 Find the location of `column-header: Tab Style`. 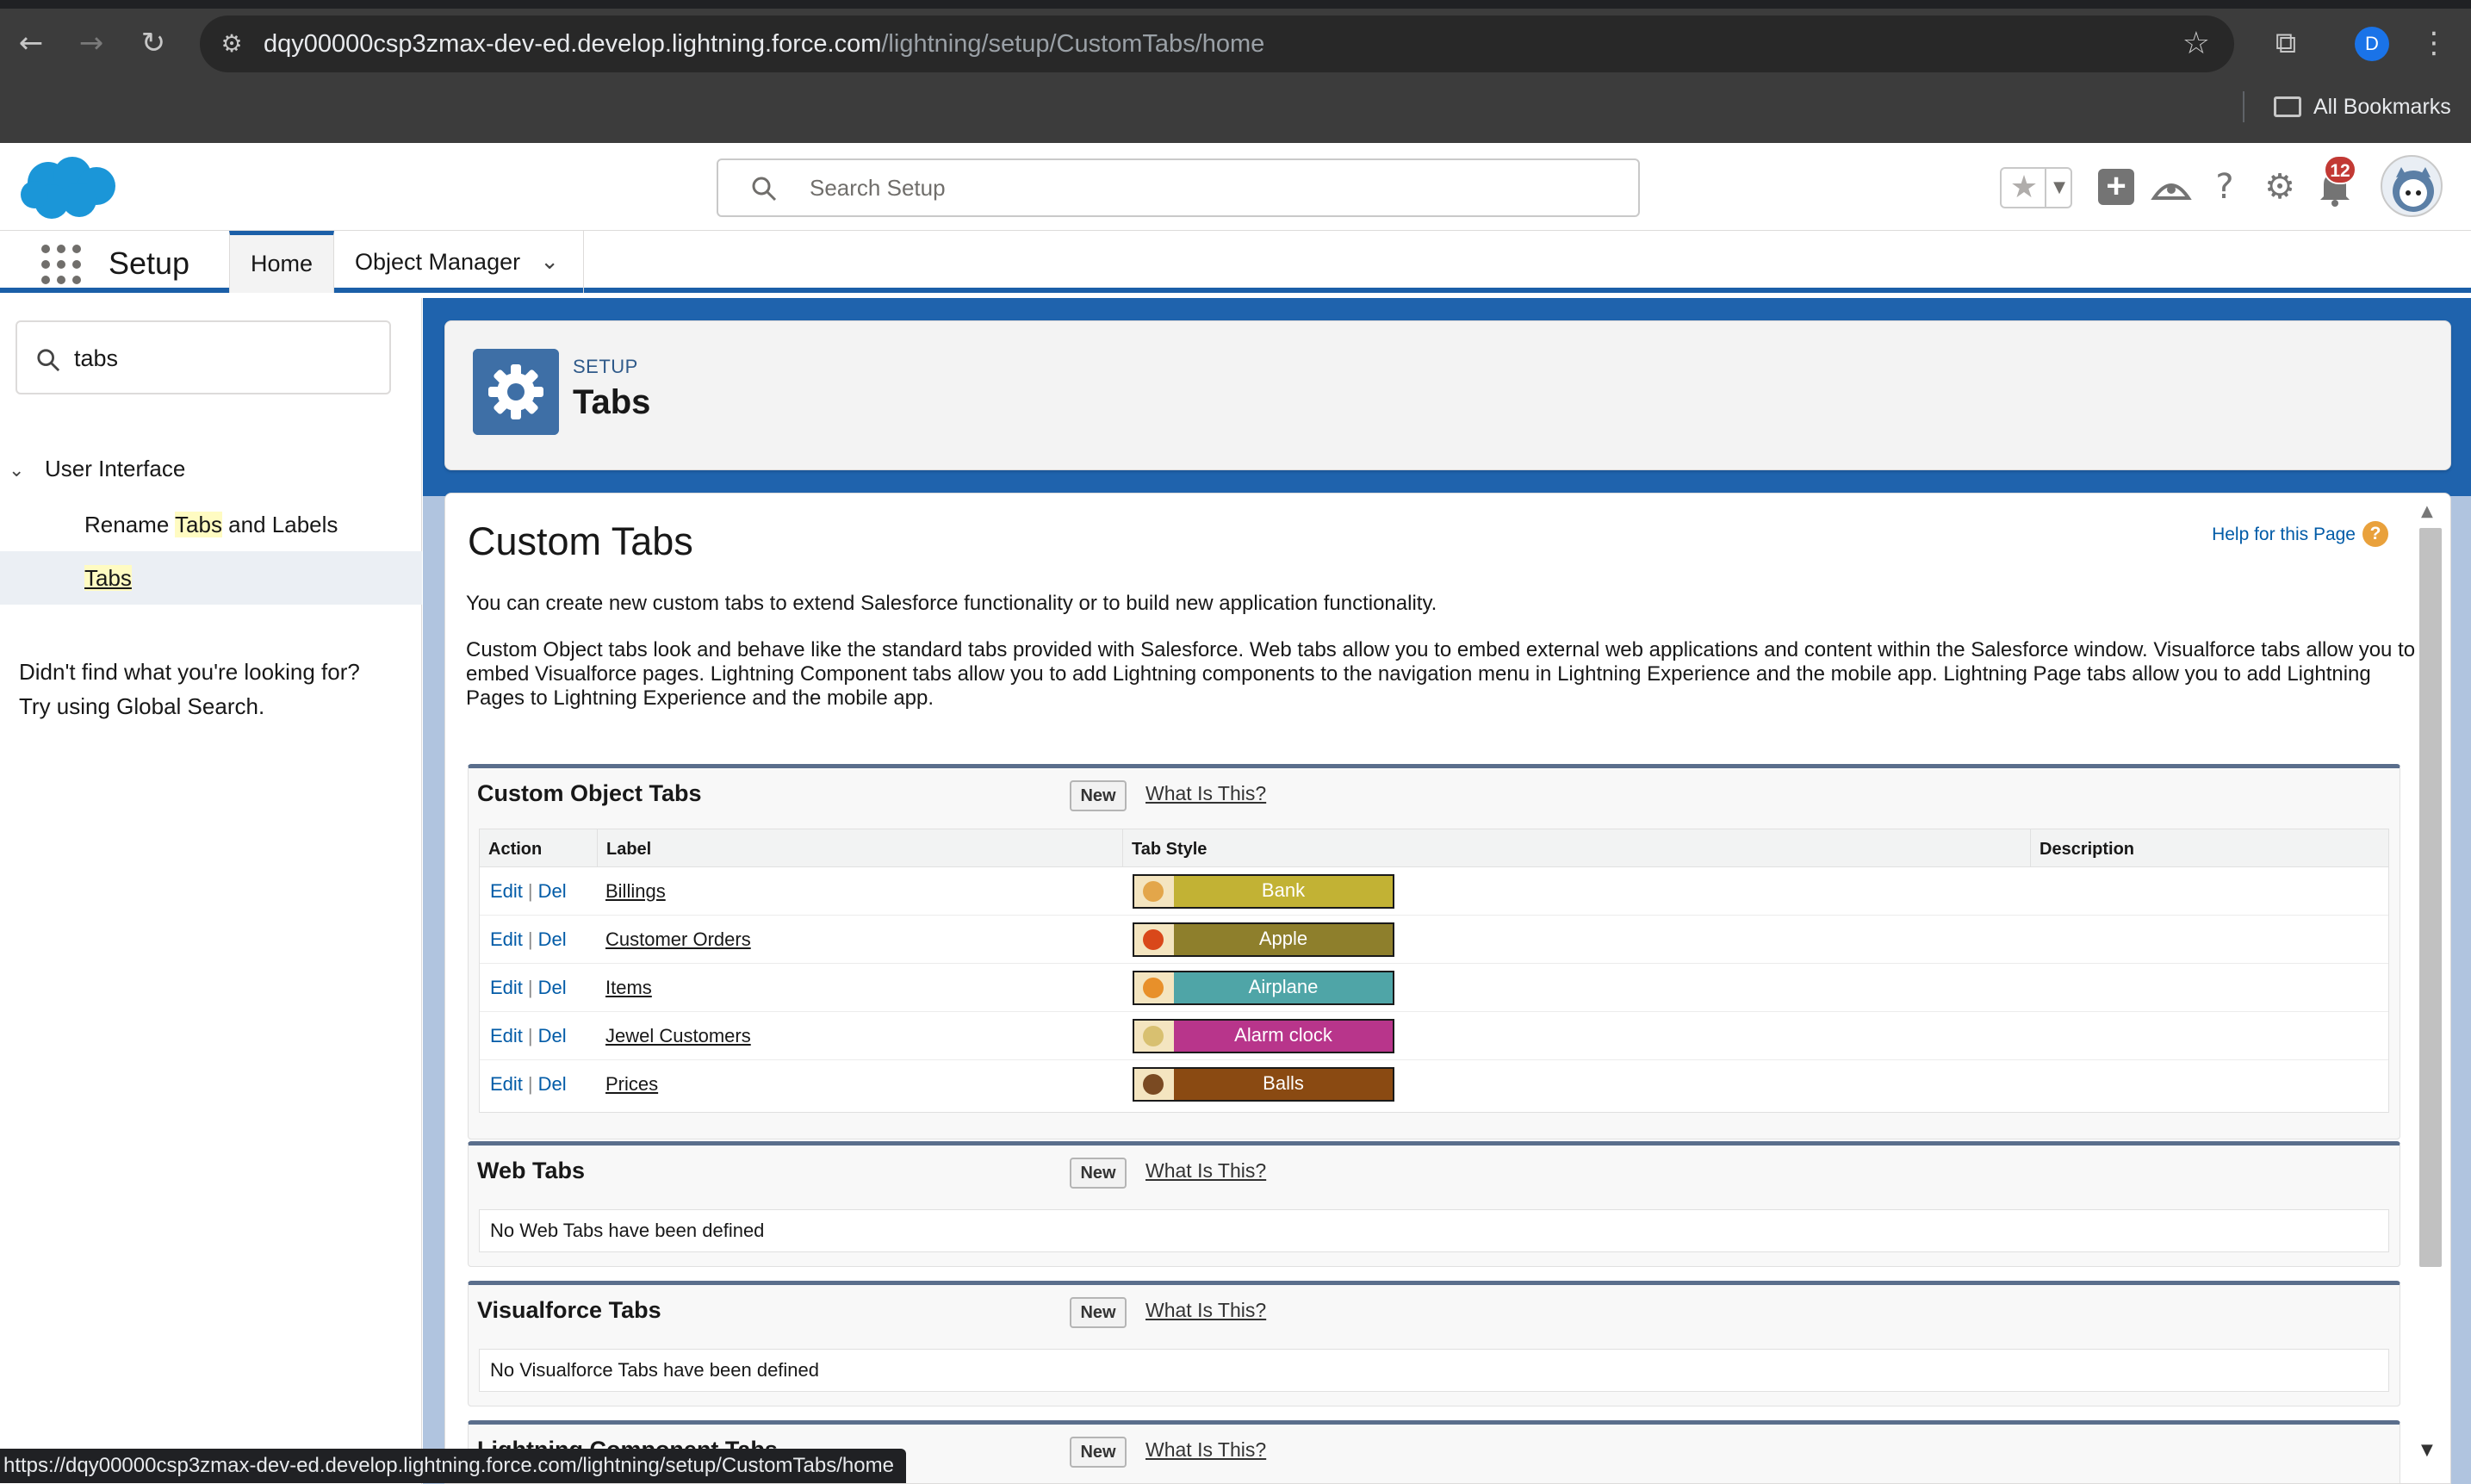

column-header: Tab Style is located at coordinates (1576, 848).